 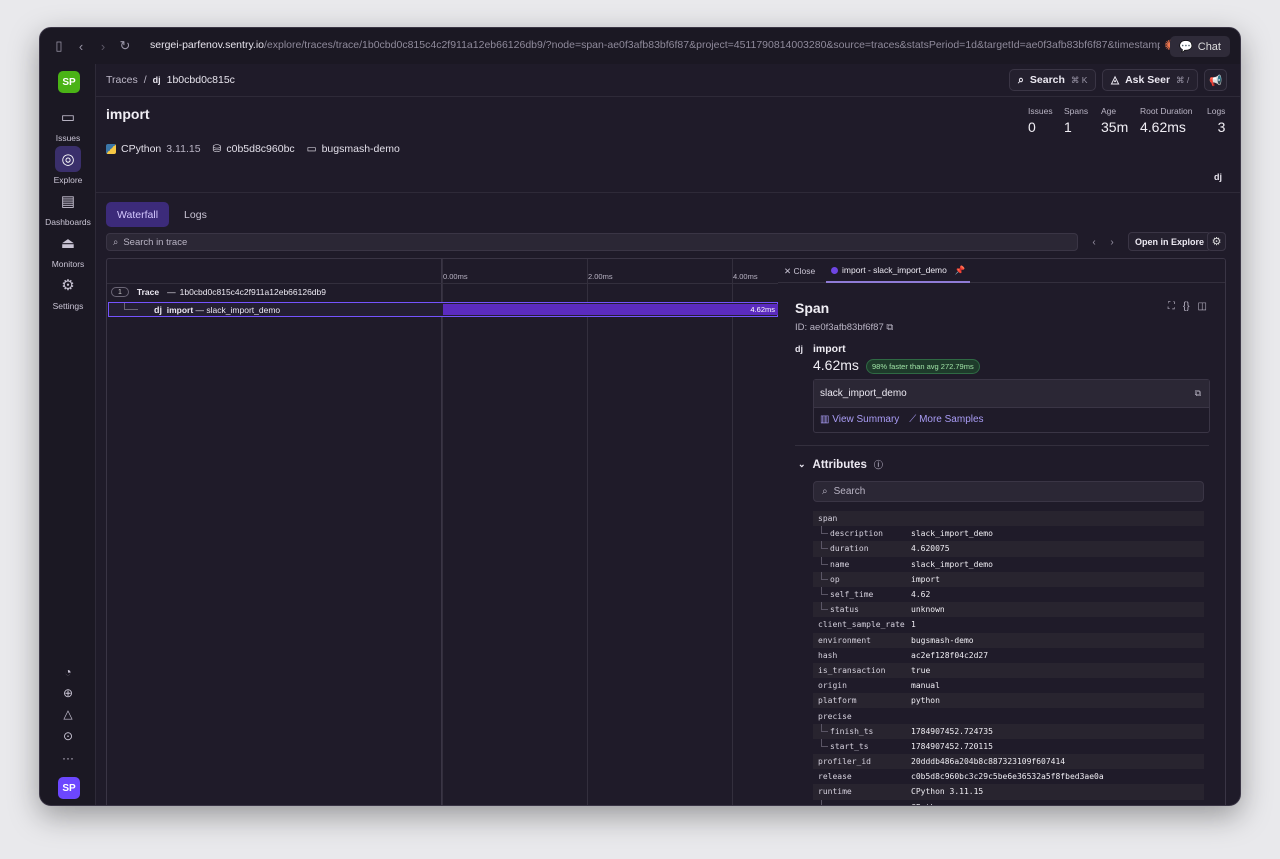 I want to click on attribute-row: precise, so click(x=1008, y=715).